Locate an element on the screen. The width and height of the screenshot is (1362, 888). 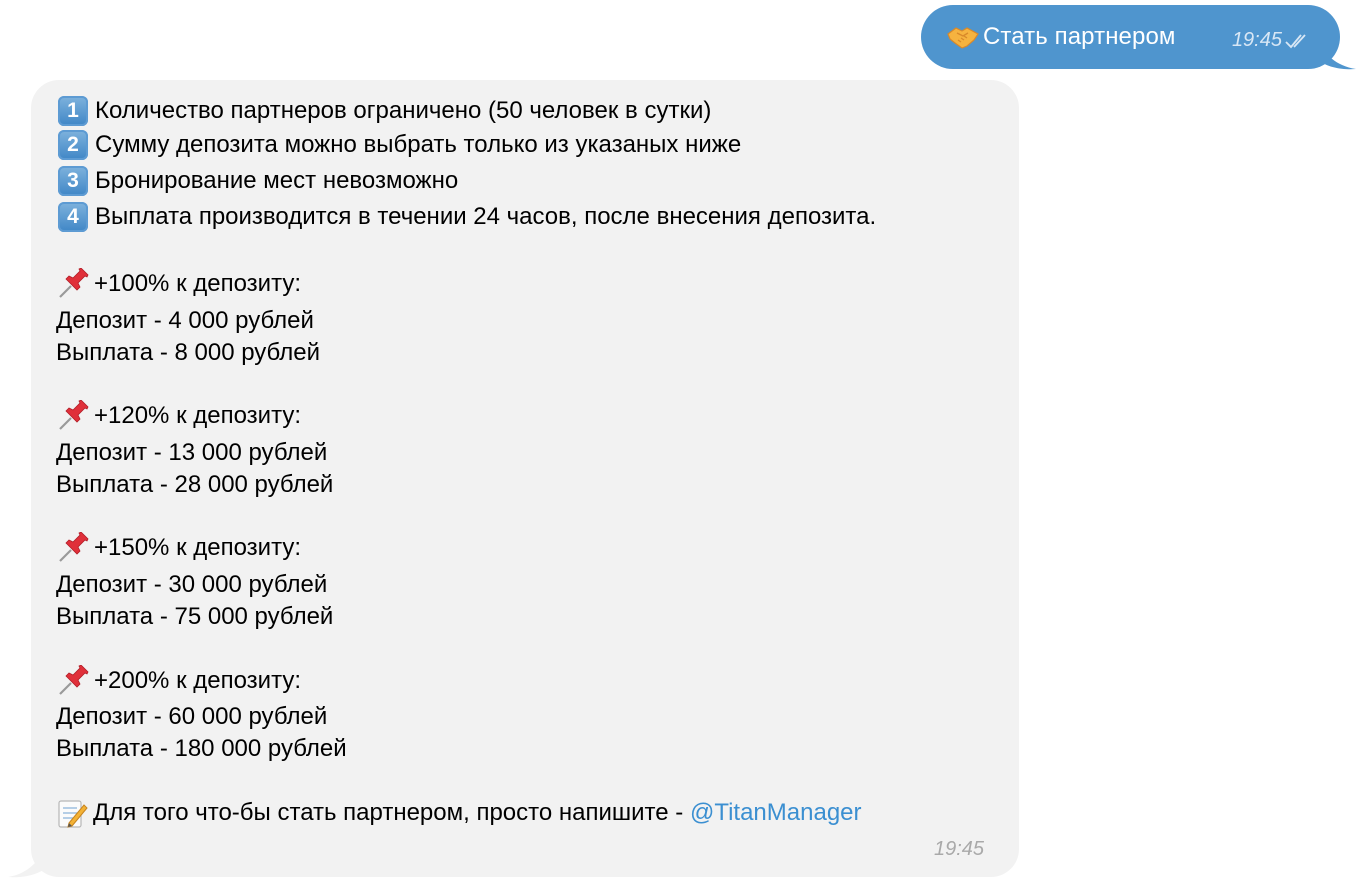
outgoing-message: Стать партнером 19:45 is located at coordinates (1130, 37).